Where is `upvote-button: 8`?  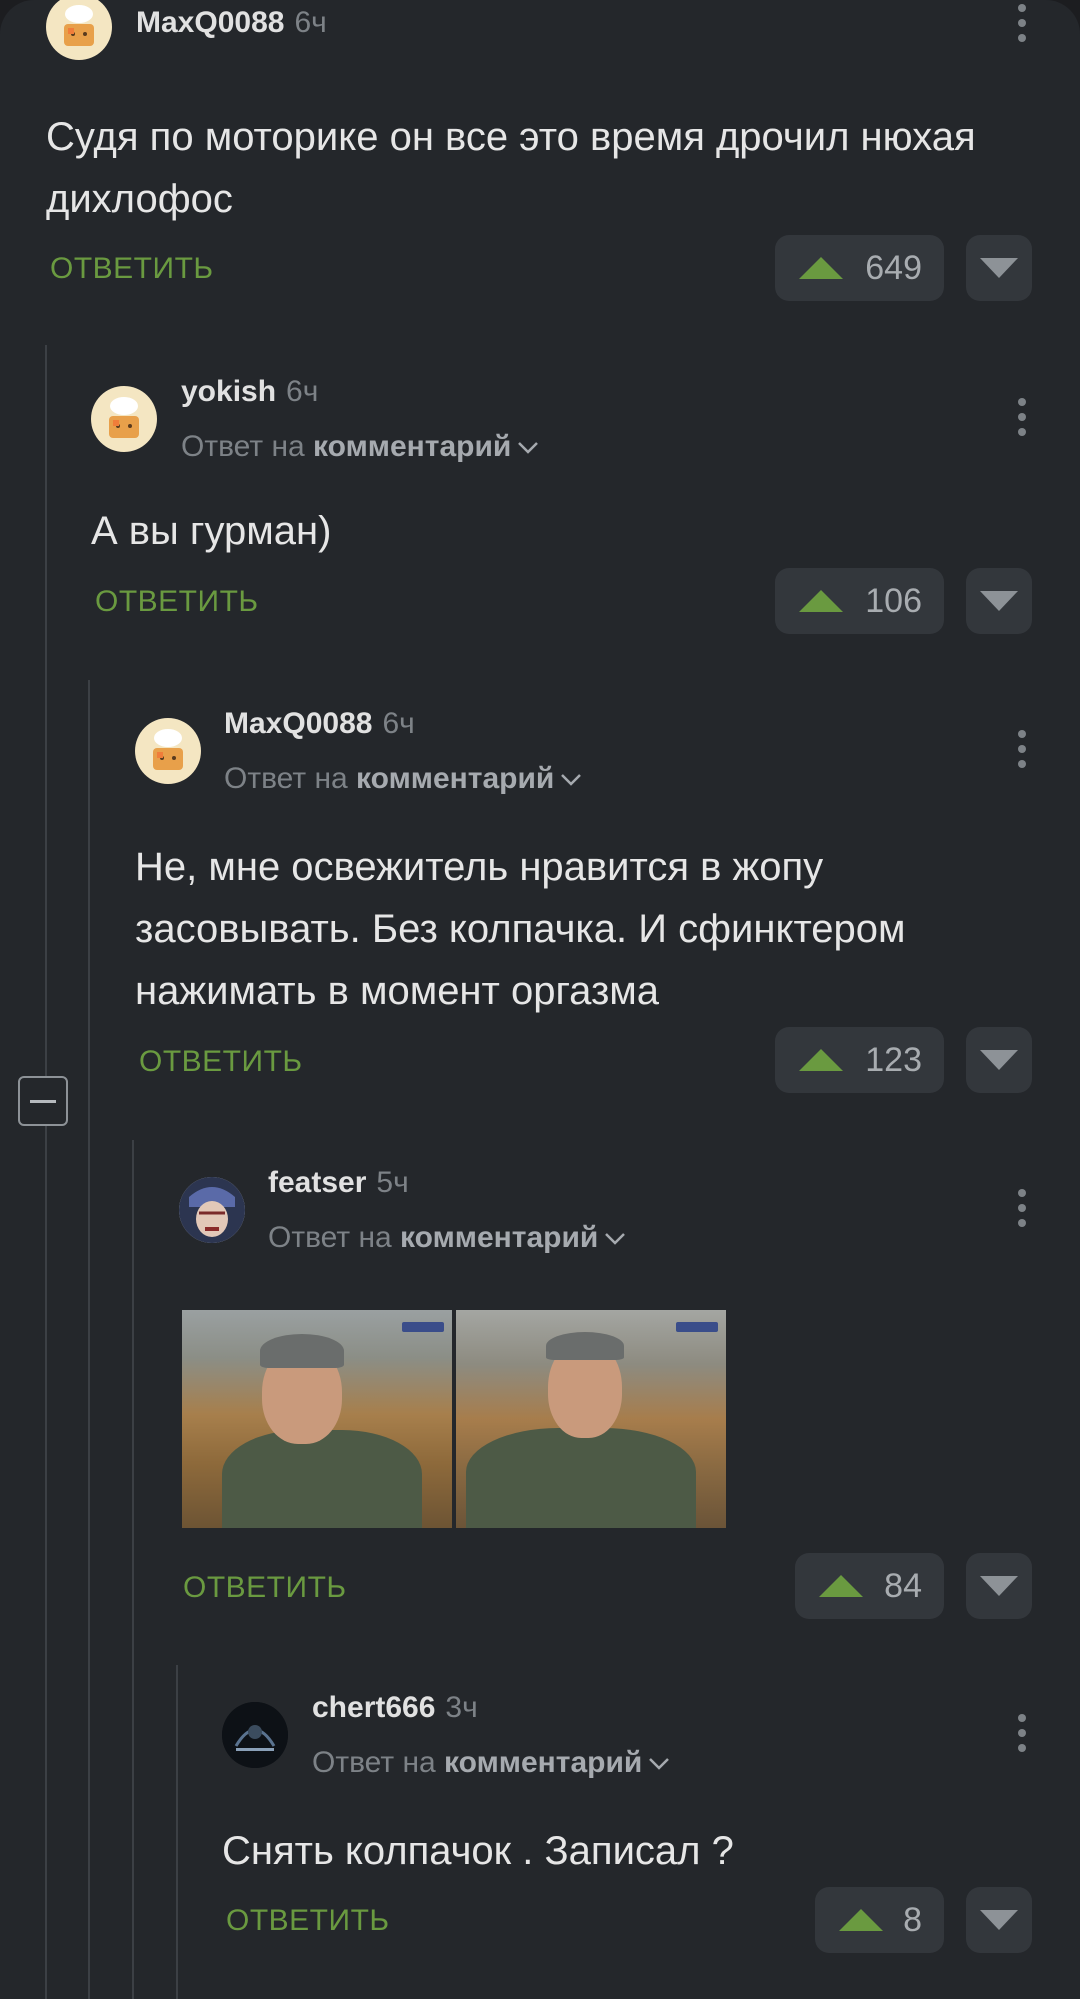 upvote-button: 8 is located at coordinates (879, 1920).